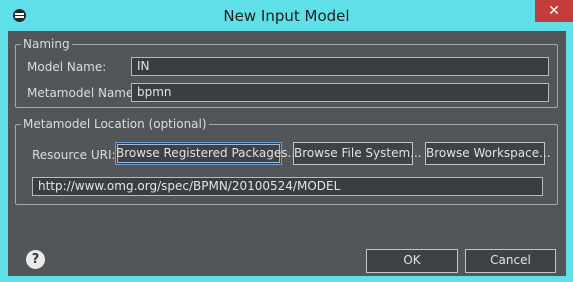 Image resolution: width=573 pixels, height=282 pixels. I want to click on window-title: New Input Model, so click(286, 16).